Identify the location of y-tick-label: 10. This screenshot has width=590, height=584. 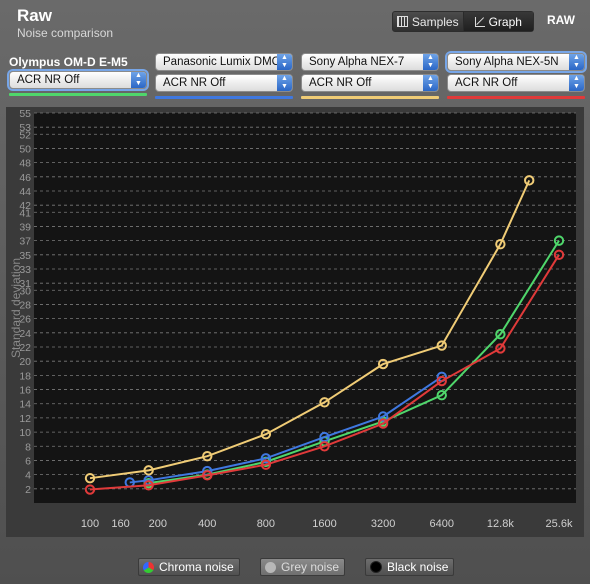
(25, 433).